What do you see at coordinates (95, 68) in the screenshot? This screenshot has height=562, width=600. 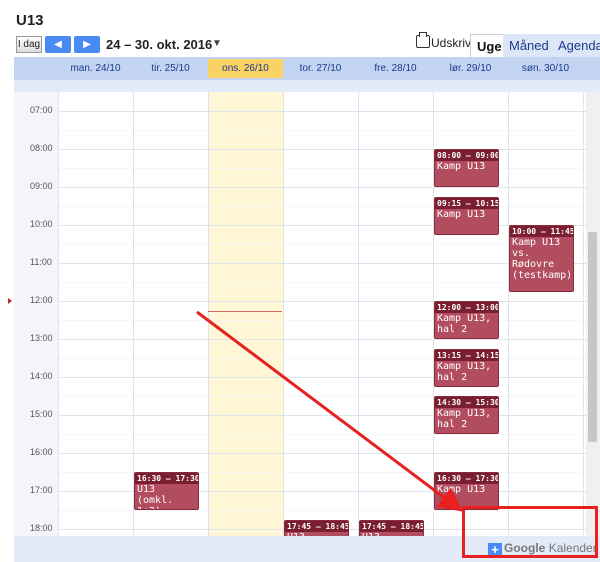 I see `day-header: man. 24/10` at bounding box center [95, 68].